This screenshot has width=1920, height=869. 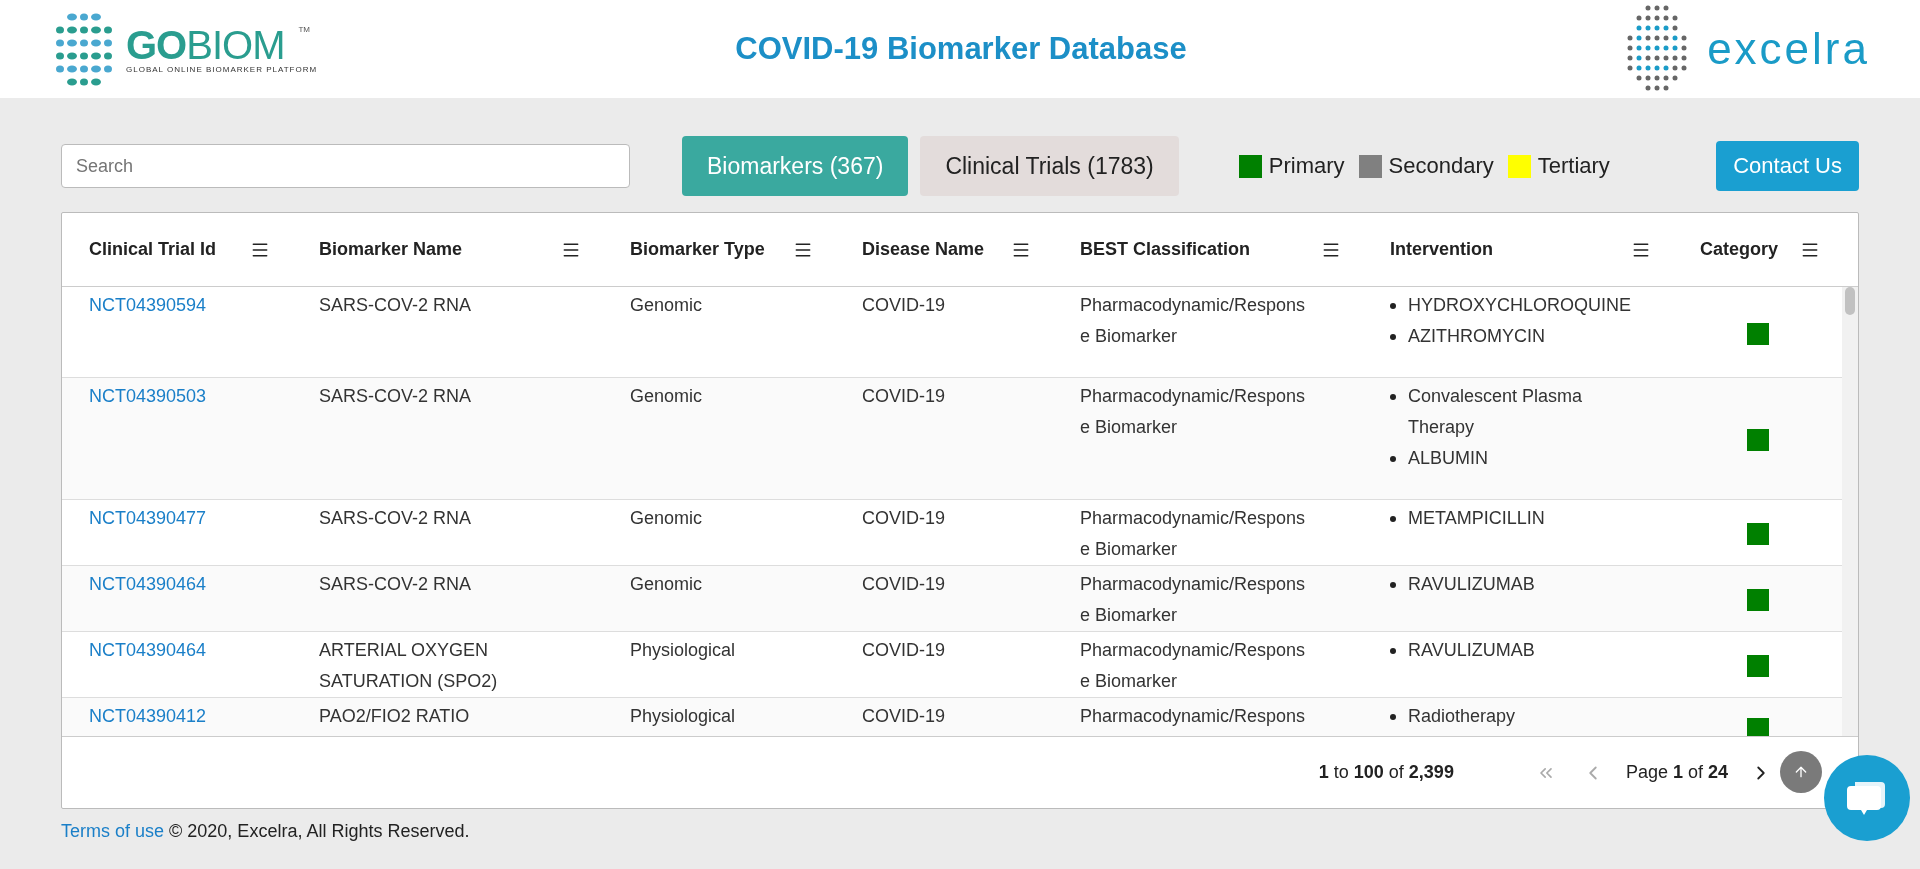 I want to click on trial-id-link: NCT04390594, so click(x=148, y=305).